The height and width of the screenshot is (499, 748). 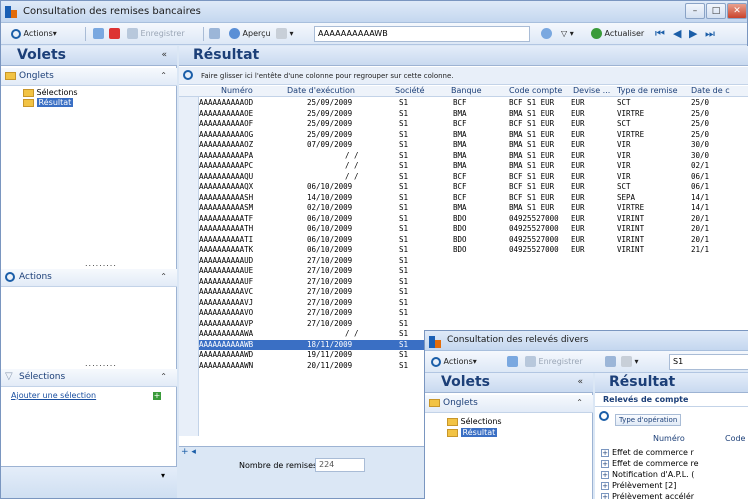 I want to click on close-button: ✕, so click(x=737, y=11).